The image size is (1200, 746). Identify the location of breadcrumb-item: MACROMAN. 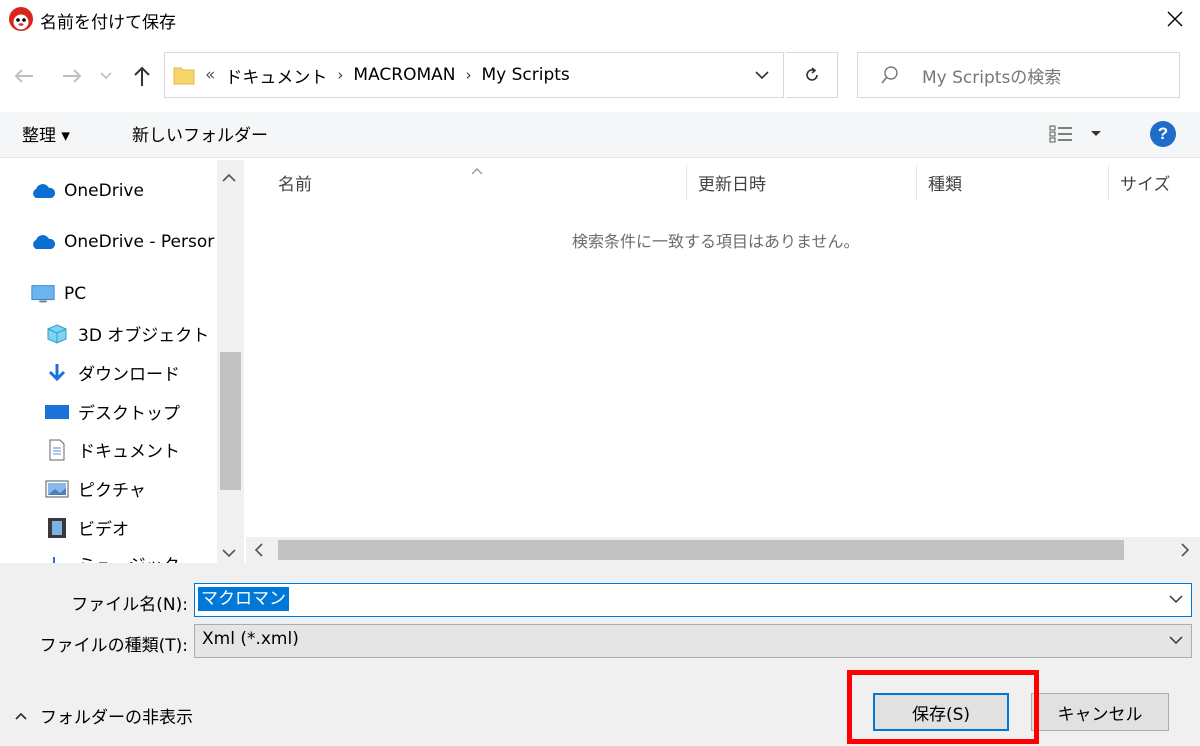
(404, 75).